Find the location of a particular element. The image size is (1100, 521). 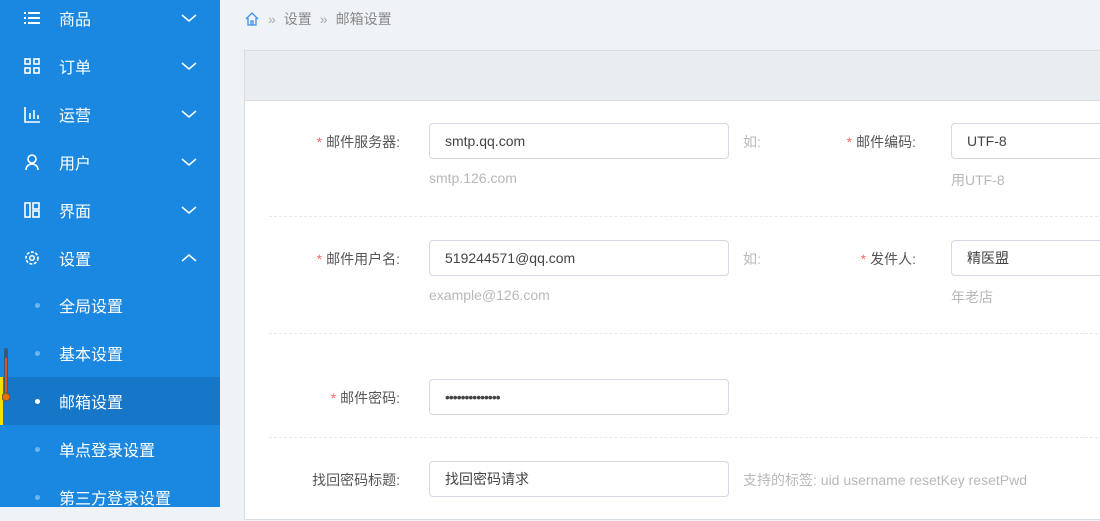

layout-icon is located at coordinates (32, 210).